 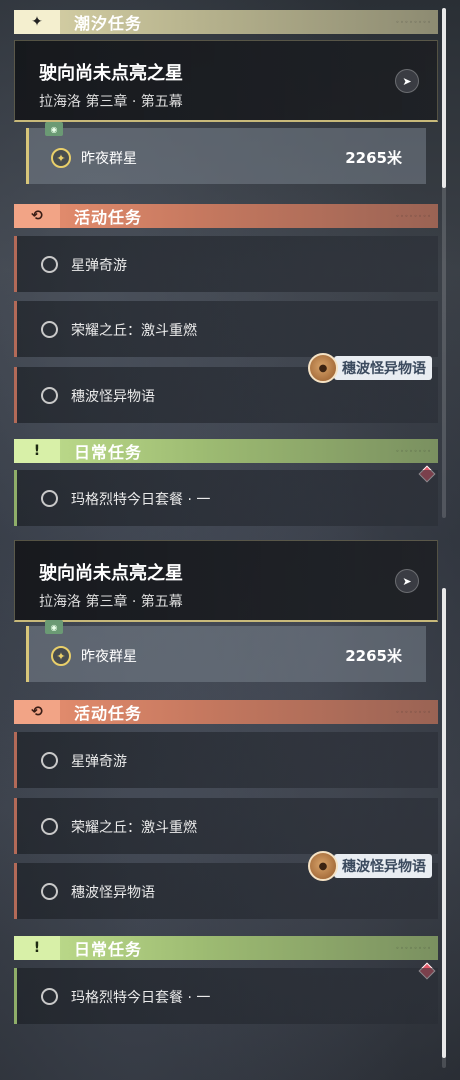 What do you see at coordinates (108, 23) in the screenshot?
I see `category-title: 潮汐任务` at bounding box center [108, 23].